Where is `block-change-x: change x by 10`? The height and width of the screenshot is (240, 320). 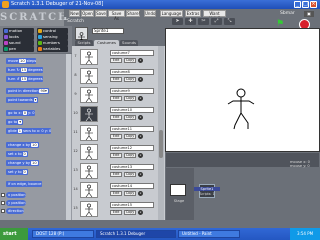 block-change-x: change x by 10 is located at coordinates (22, 145).